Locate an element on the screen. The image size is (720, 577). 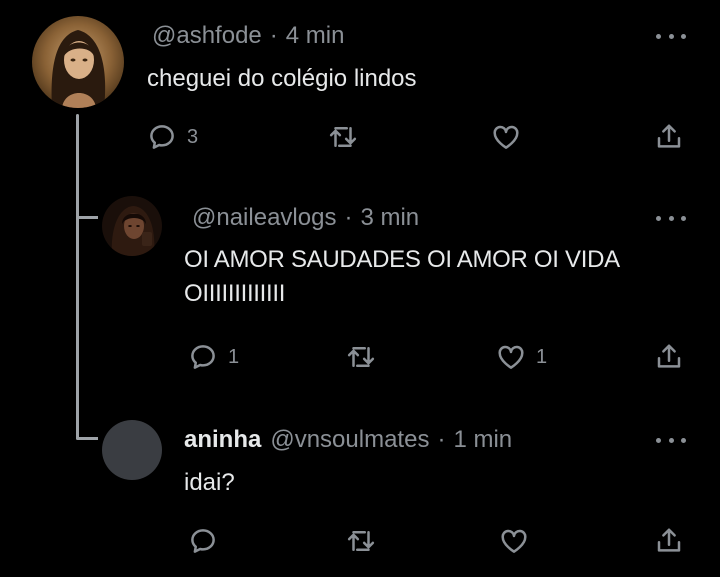
tweet-text: idai? is located at coordinates (209, 482).